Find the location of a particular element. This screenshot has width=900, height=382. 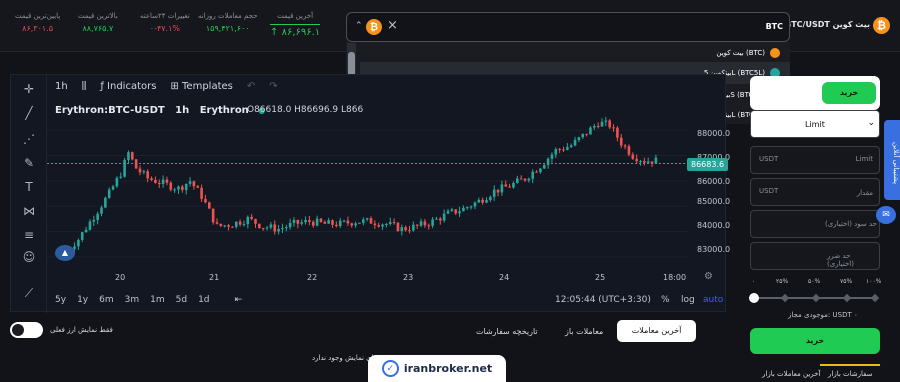

measure-icon: ≡ is located at coordinates (29, 235).